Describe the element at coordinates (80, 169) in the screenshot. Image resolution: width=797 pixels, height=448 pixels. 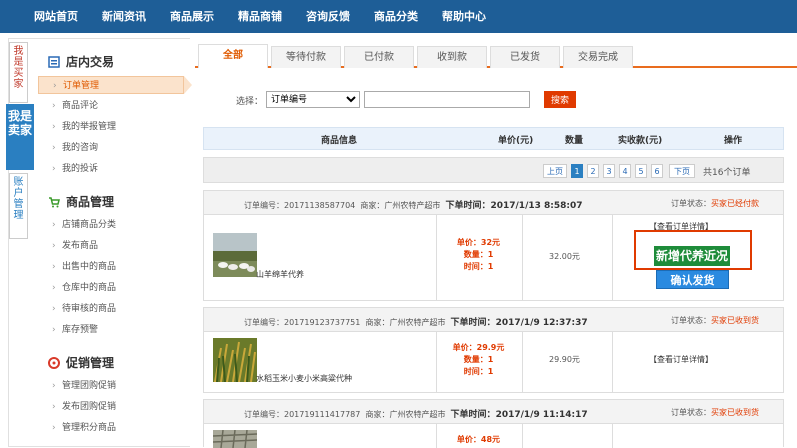
I see `sidebar-item-label: 我的投诉` at that location.